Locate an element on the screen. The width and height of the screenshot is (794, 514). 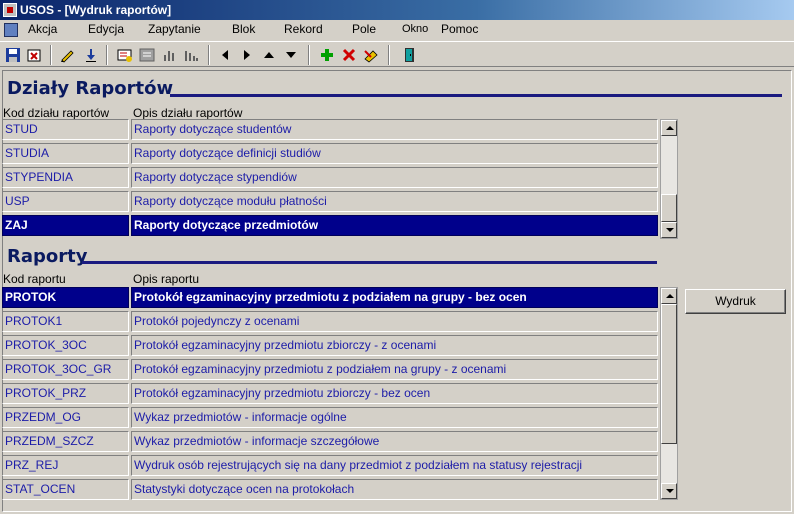
menu-edycja: Edycja is located at coordinates (106, 29).